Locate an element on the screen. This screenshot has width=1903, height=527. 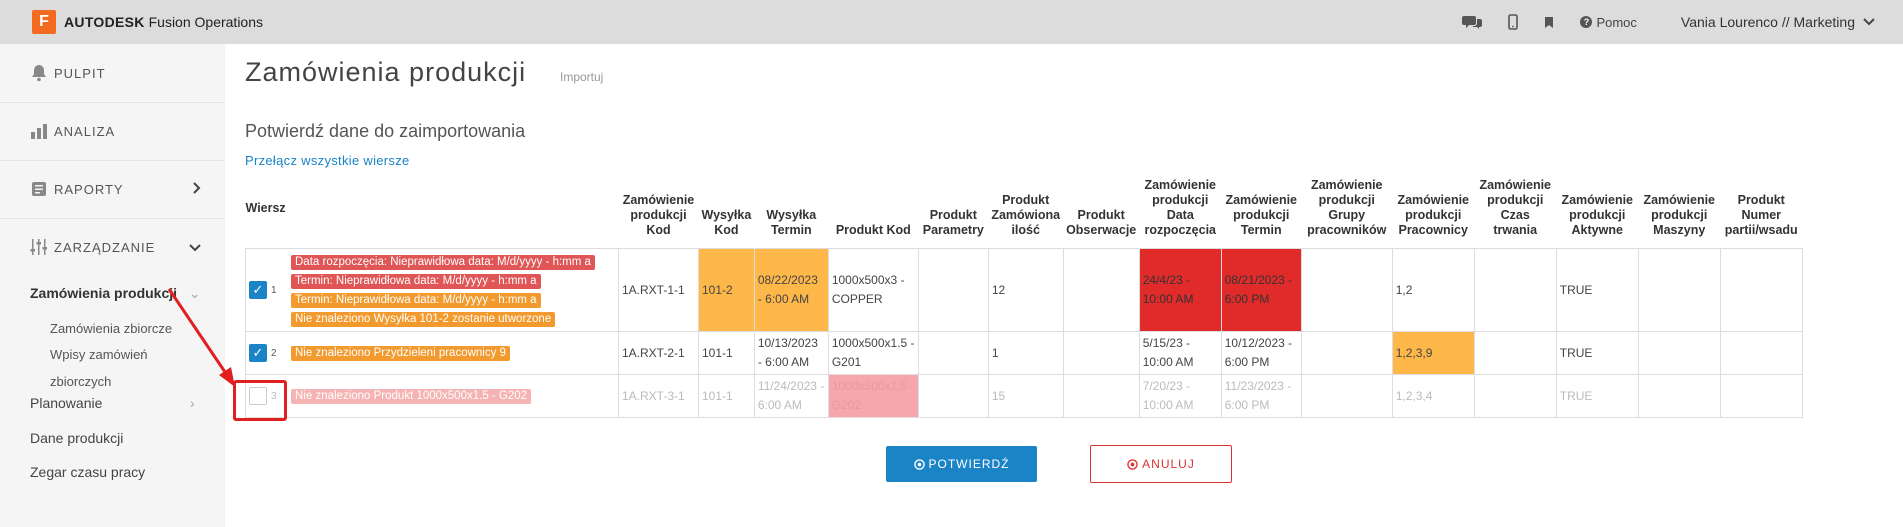
sidebar-item-wpisy-zamowien: Wpisy zamówień is located at coordinates (99, 354).